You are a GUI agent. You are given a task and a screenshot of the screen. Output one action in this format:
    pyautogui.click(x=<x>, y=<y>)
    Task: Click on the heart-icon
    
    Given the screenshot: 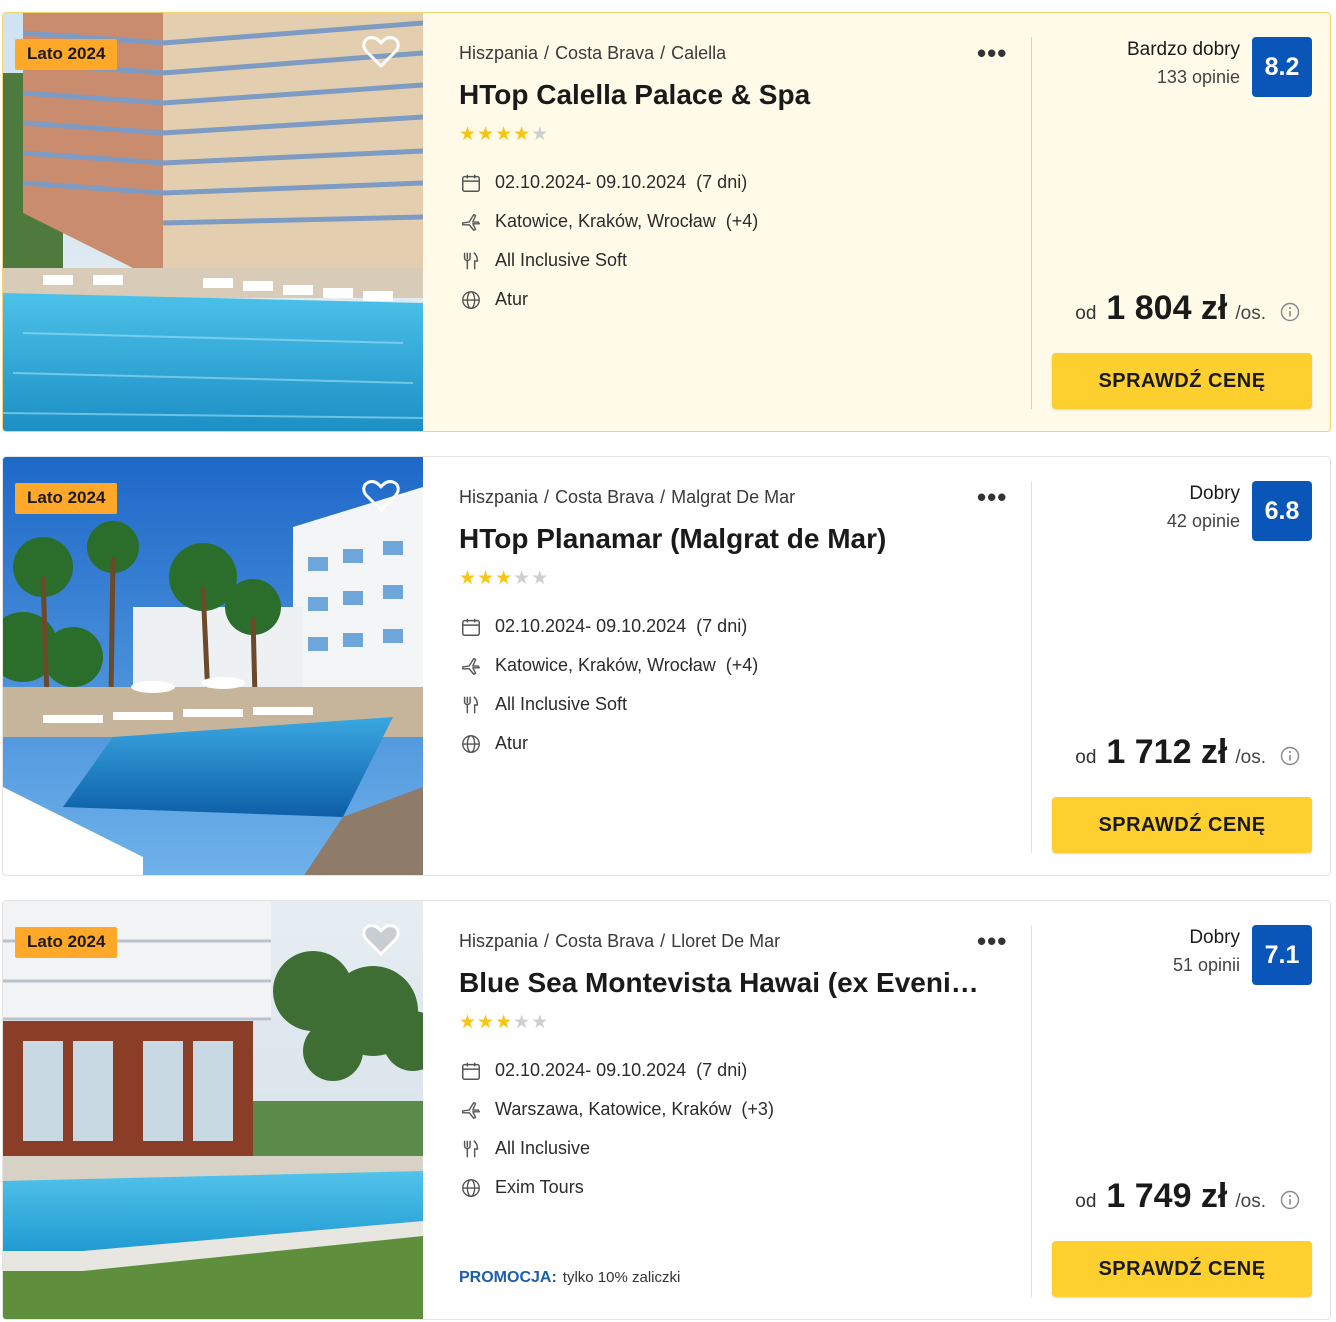 What is the action you would take?
    pyautogui.click(x=381, y=940)
    